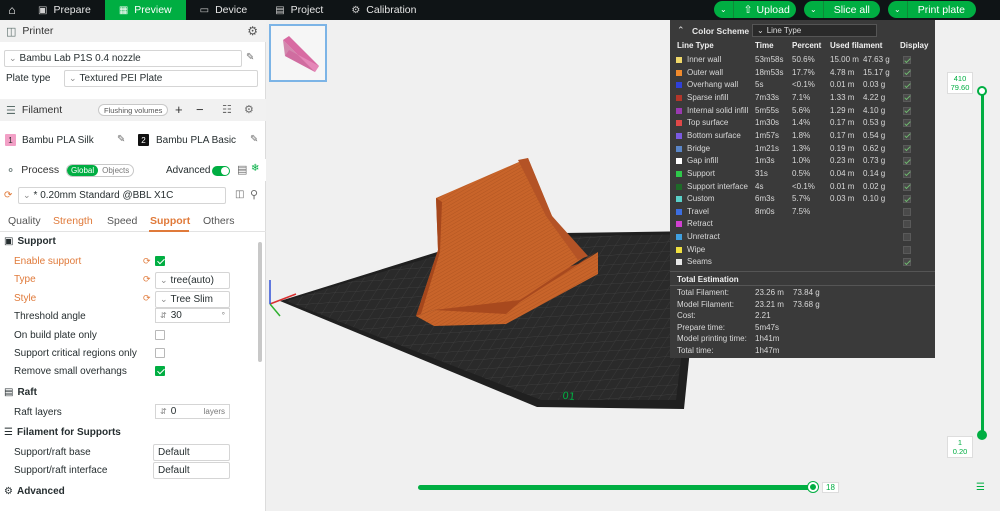  Describe the element at coordinates (10, 140) in the screenshot. I see `filament-1-swatch: 1` at that location.